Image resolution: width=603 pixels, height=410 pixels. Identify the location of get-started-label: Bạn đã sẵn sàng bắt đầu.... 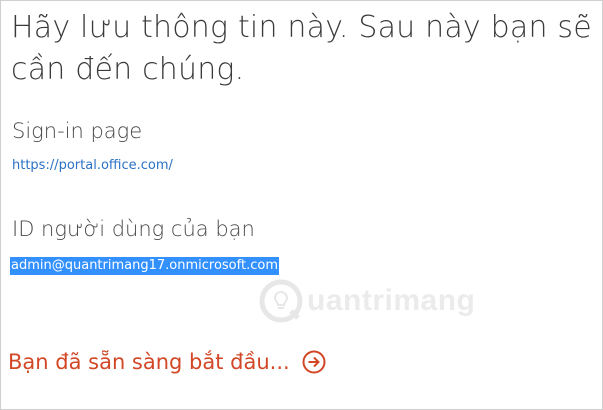
(149, 362).